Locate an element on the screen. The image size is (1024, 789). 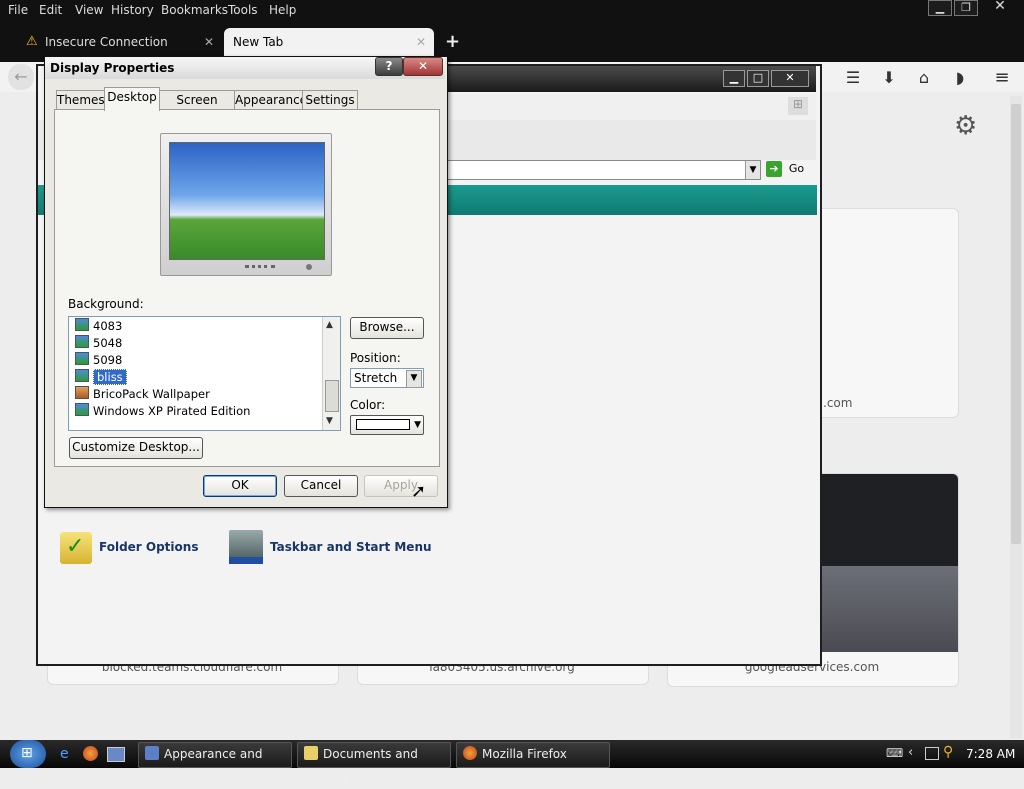
control-panel-titlebar: ▁ □ ✕ is located at coordinates (630, 79).